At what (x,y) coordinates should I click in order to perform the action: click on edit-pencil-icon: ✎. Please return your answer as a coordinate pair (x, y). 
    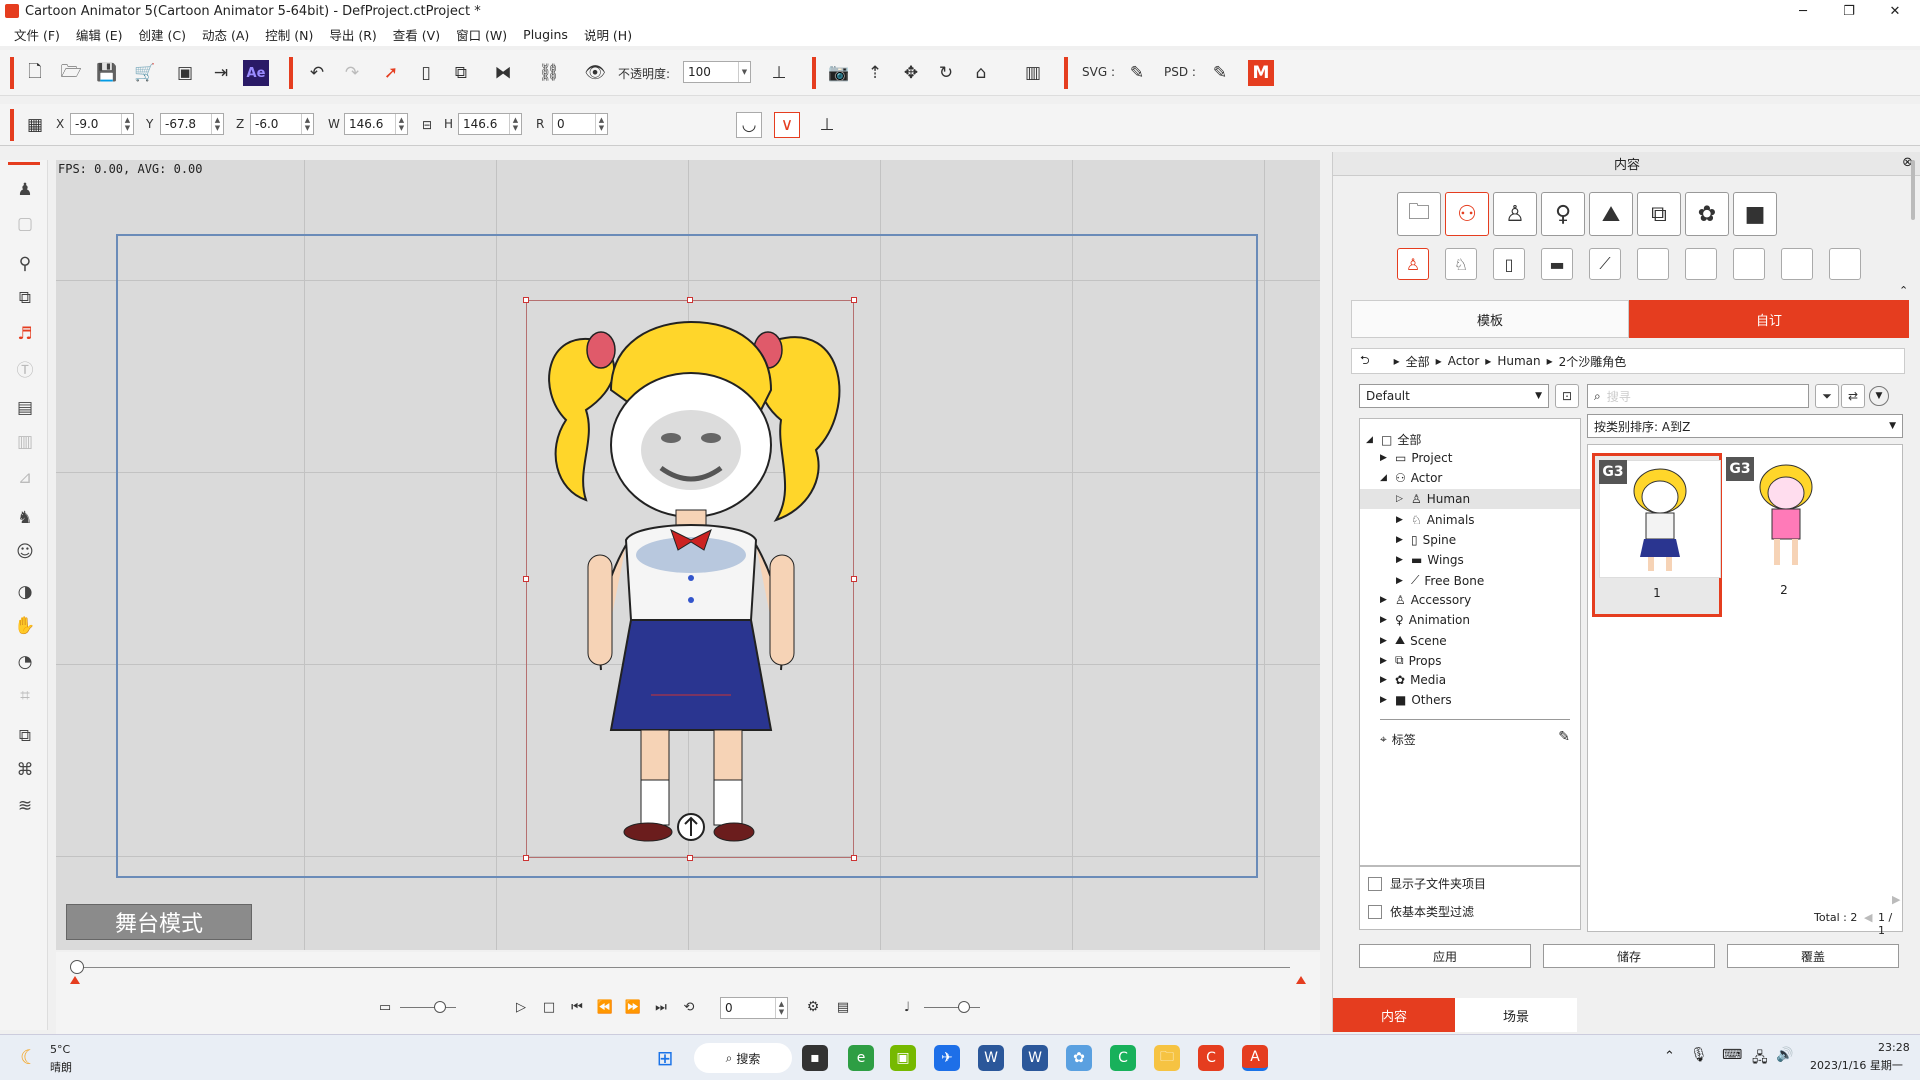
    Looking at the image, I should click on (1564, 737).